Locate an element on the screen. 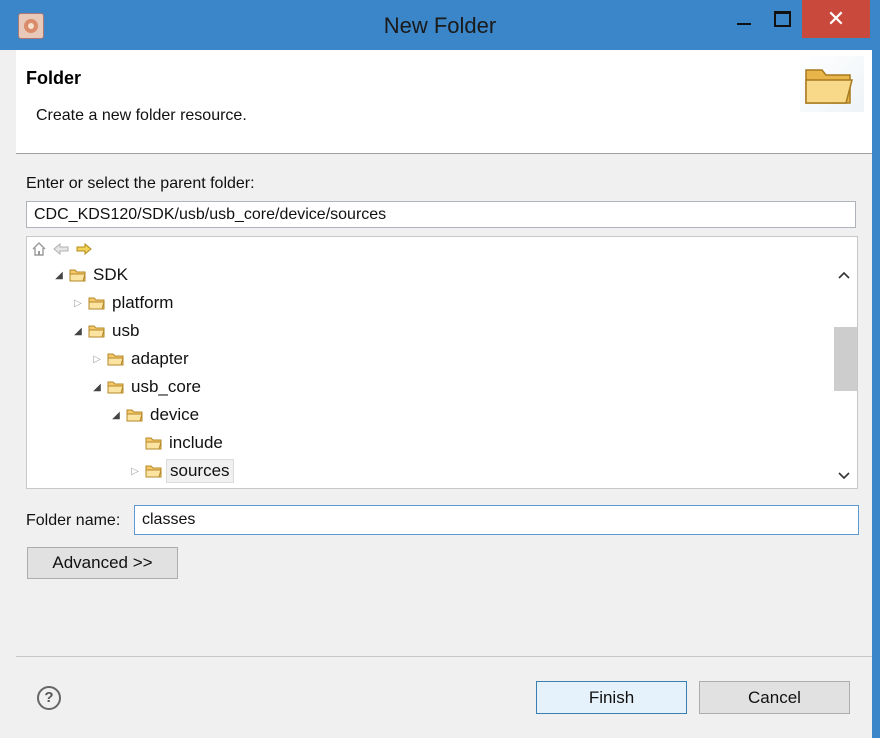 The height and width of the screenshot is (738, 880). help-icon: ? is located at coordinates (49, 698).